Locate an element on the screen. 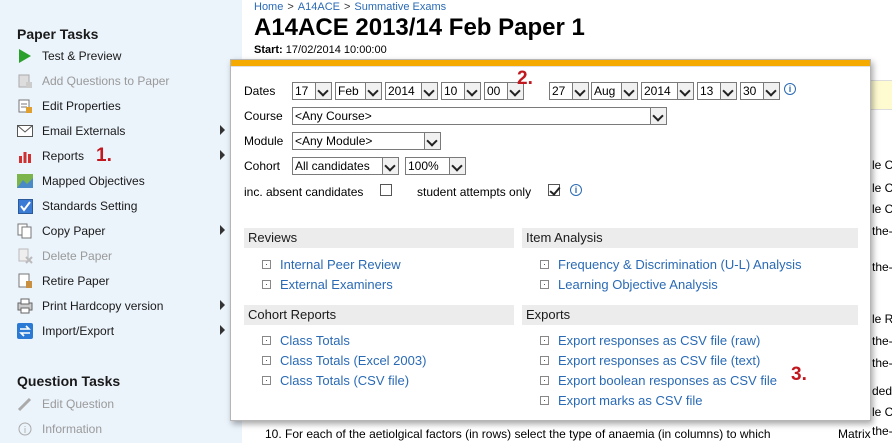 The image size is (892, 443). menu-label: Edit Question is located at coordinates (78, 404).